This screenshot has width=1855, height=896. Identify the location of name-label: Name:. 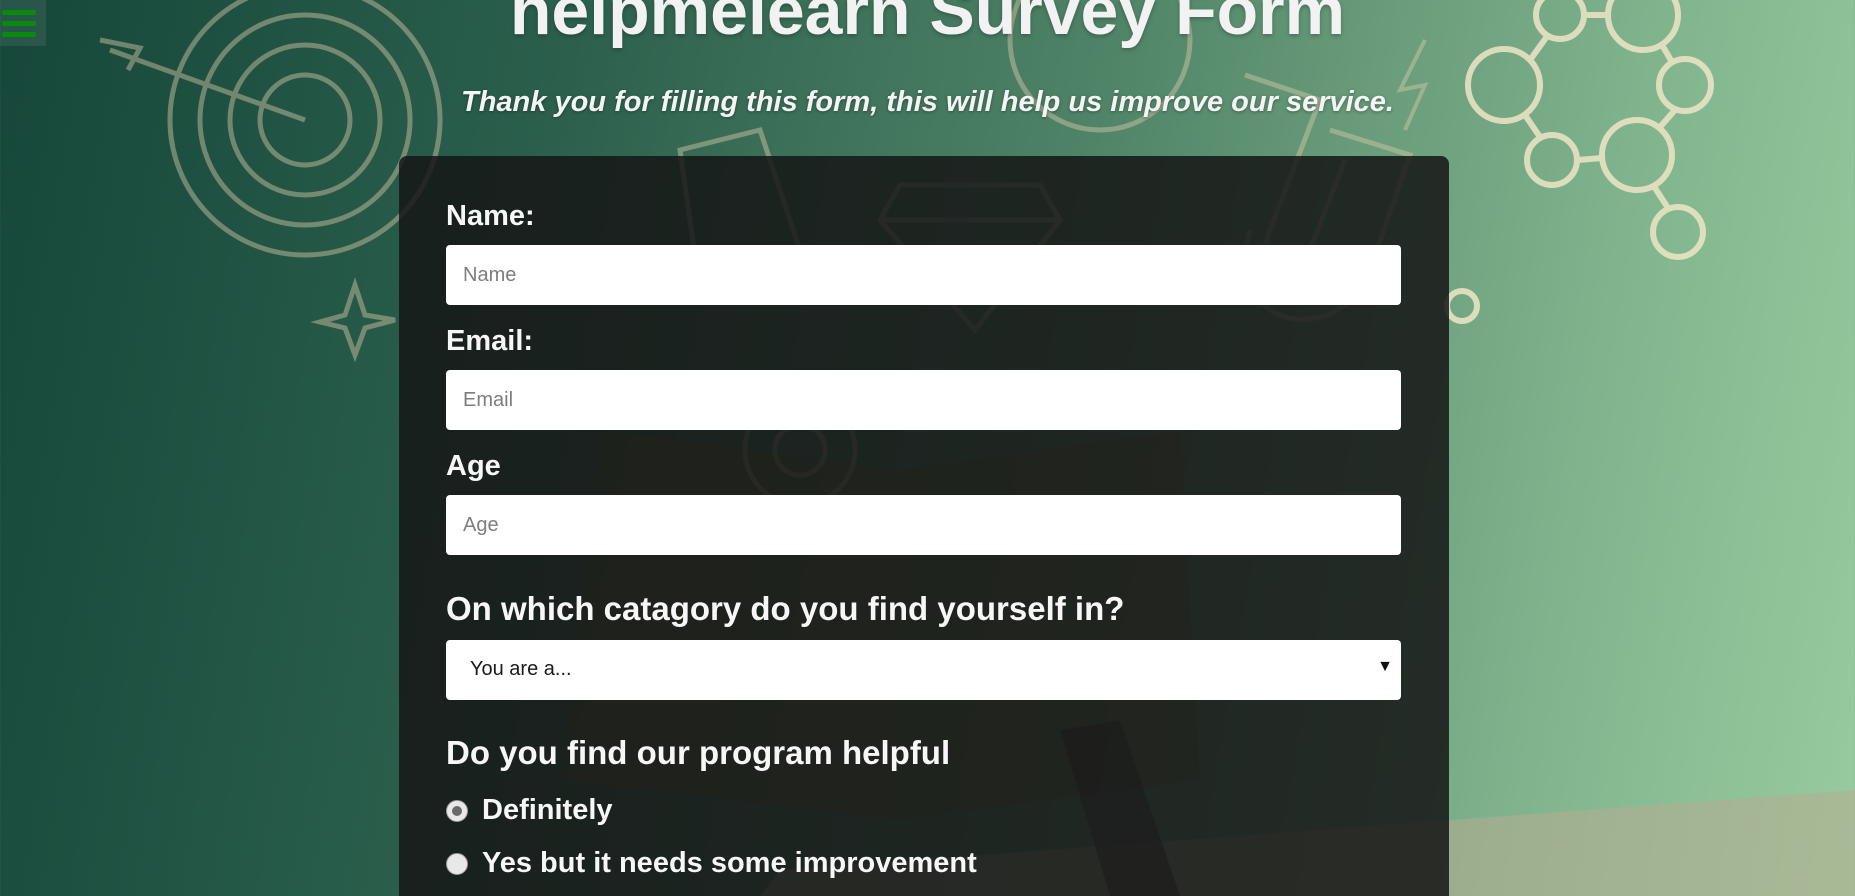
(490, 216).